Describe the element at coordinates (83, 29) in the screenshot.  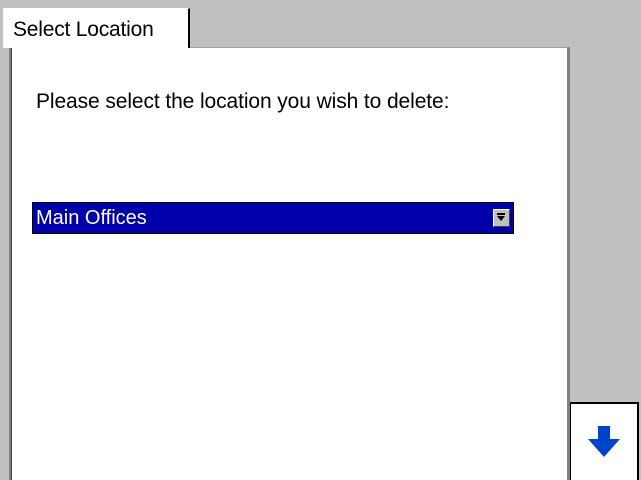
I see `tab-label: Select Location` at that location.